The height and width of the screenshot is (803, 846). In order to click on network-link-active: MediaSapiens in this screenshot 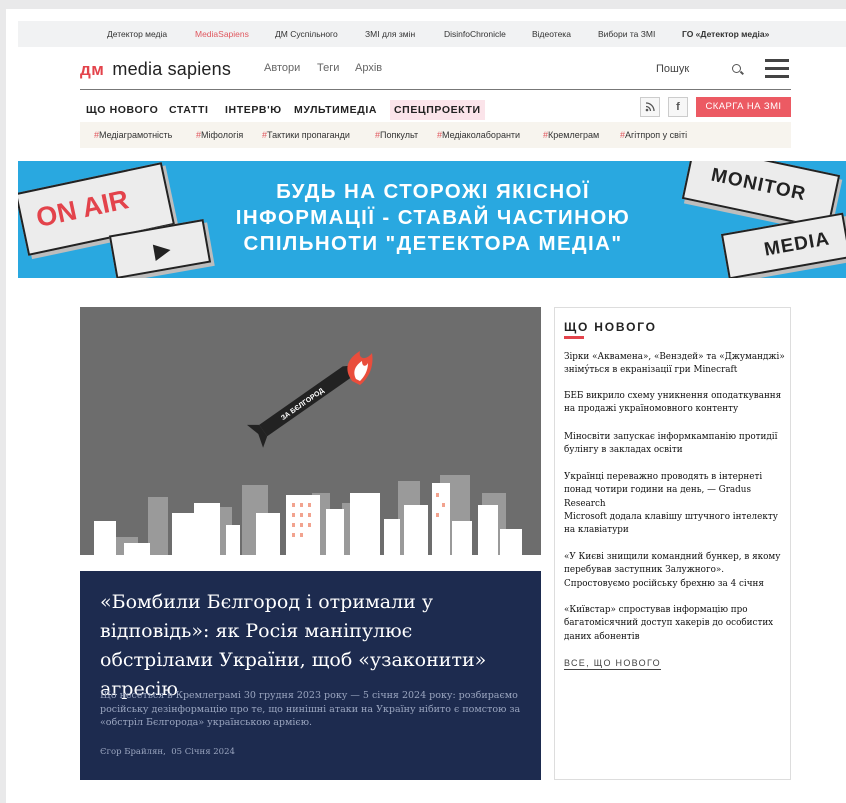, I will do `click(222, 34)`.